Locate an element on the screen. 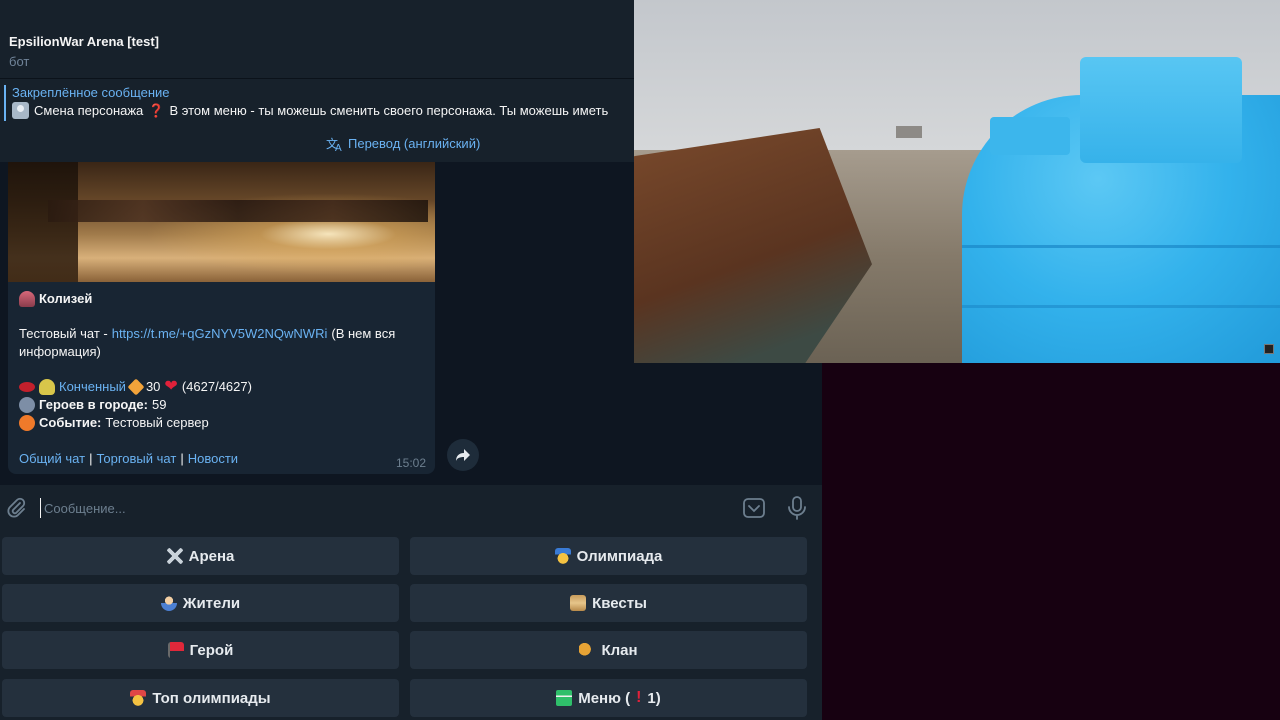  crossed-swords-icon is located at coordinates (174, 556).